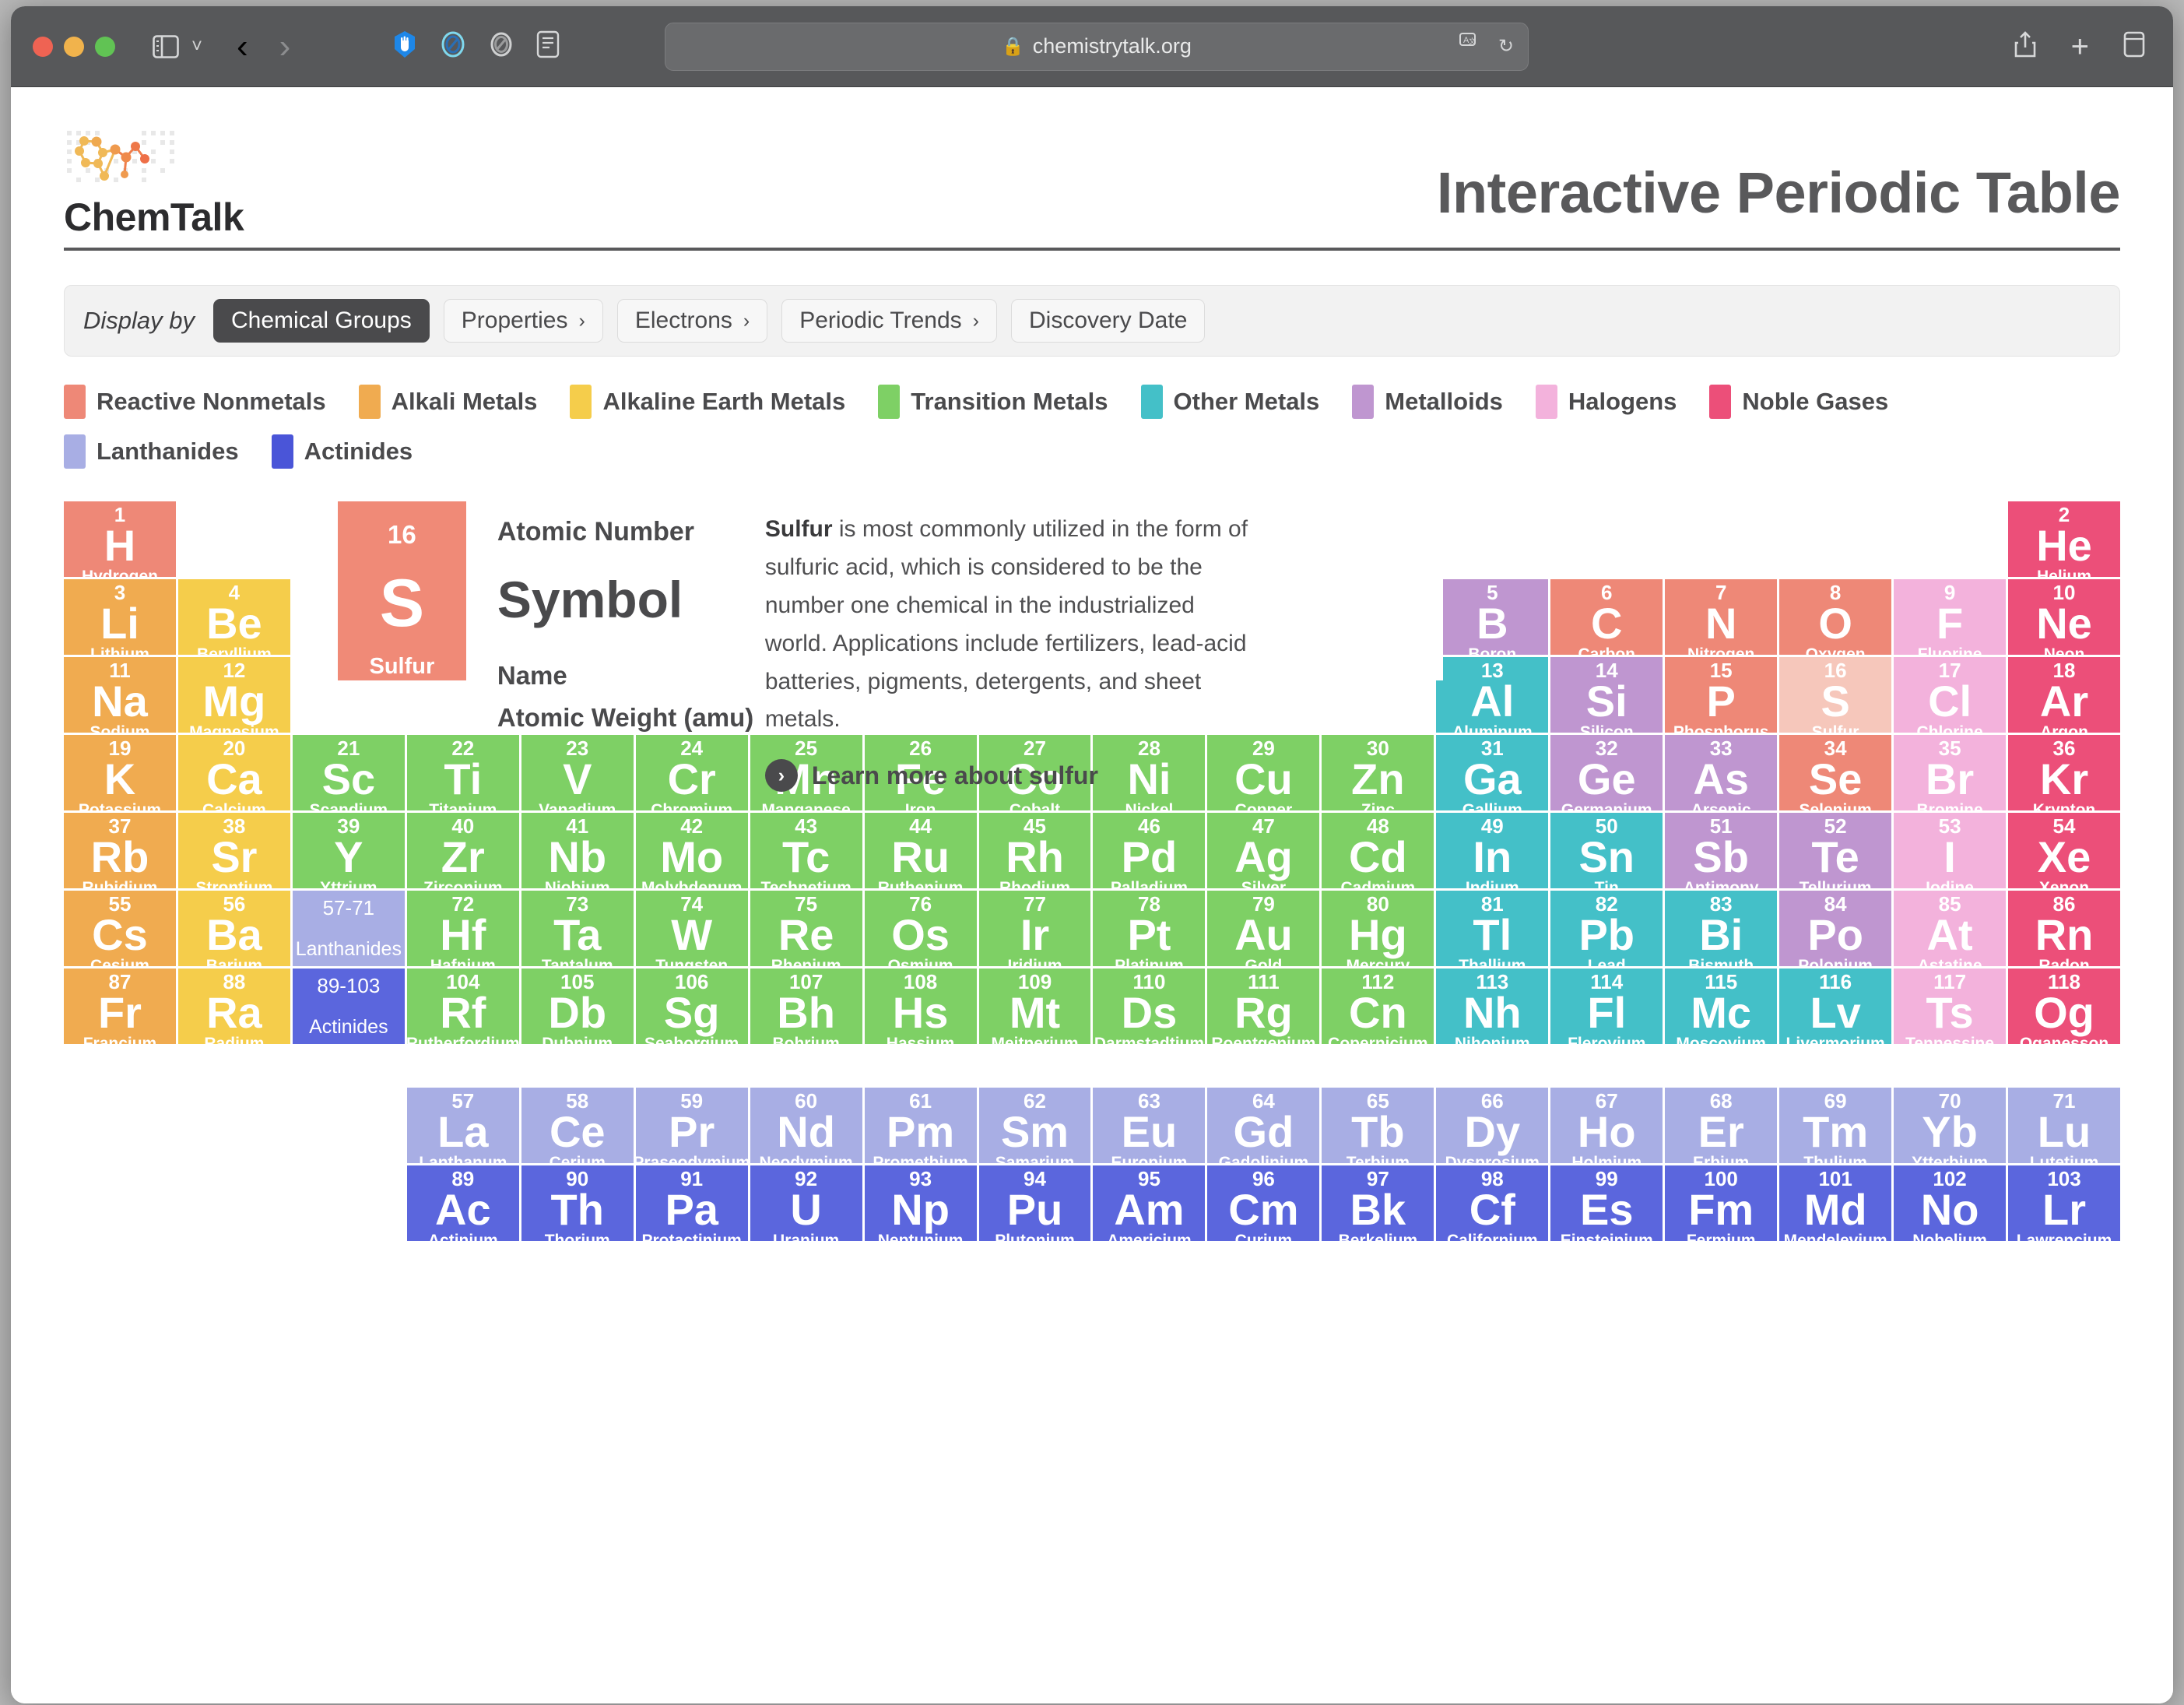  Describe the element at coordinates (74, 46) in the screenshot. I see `minimize-window-button` at that location.